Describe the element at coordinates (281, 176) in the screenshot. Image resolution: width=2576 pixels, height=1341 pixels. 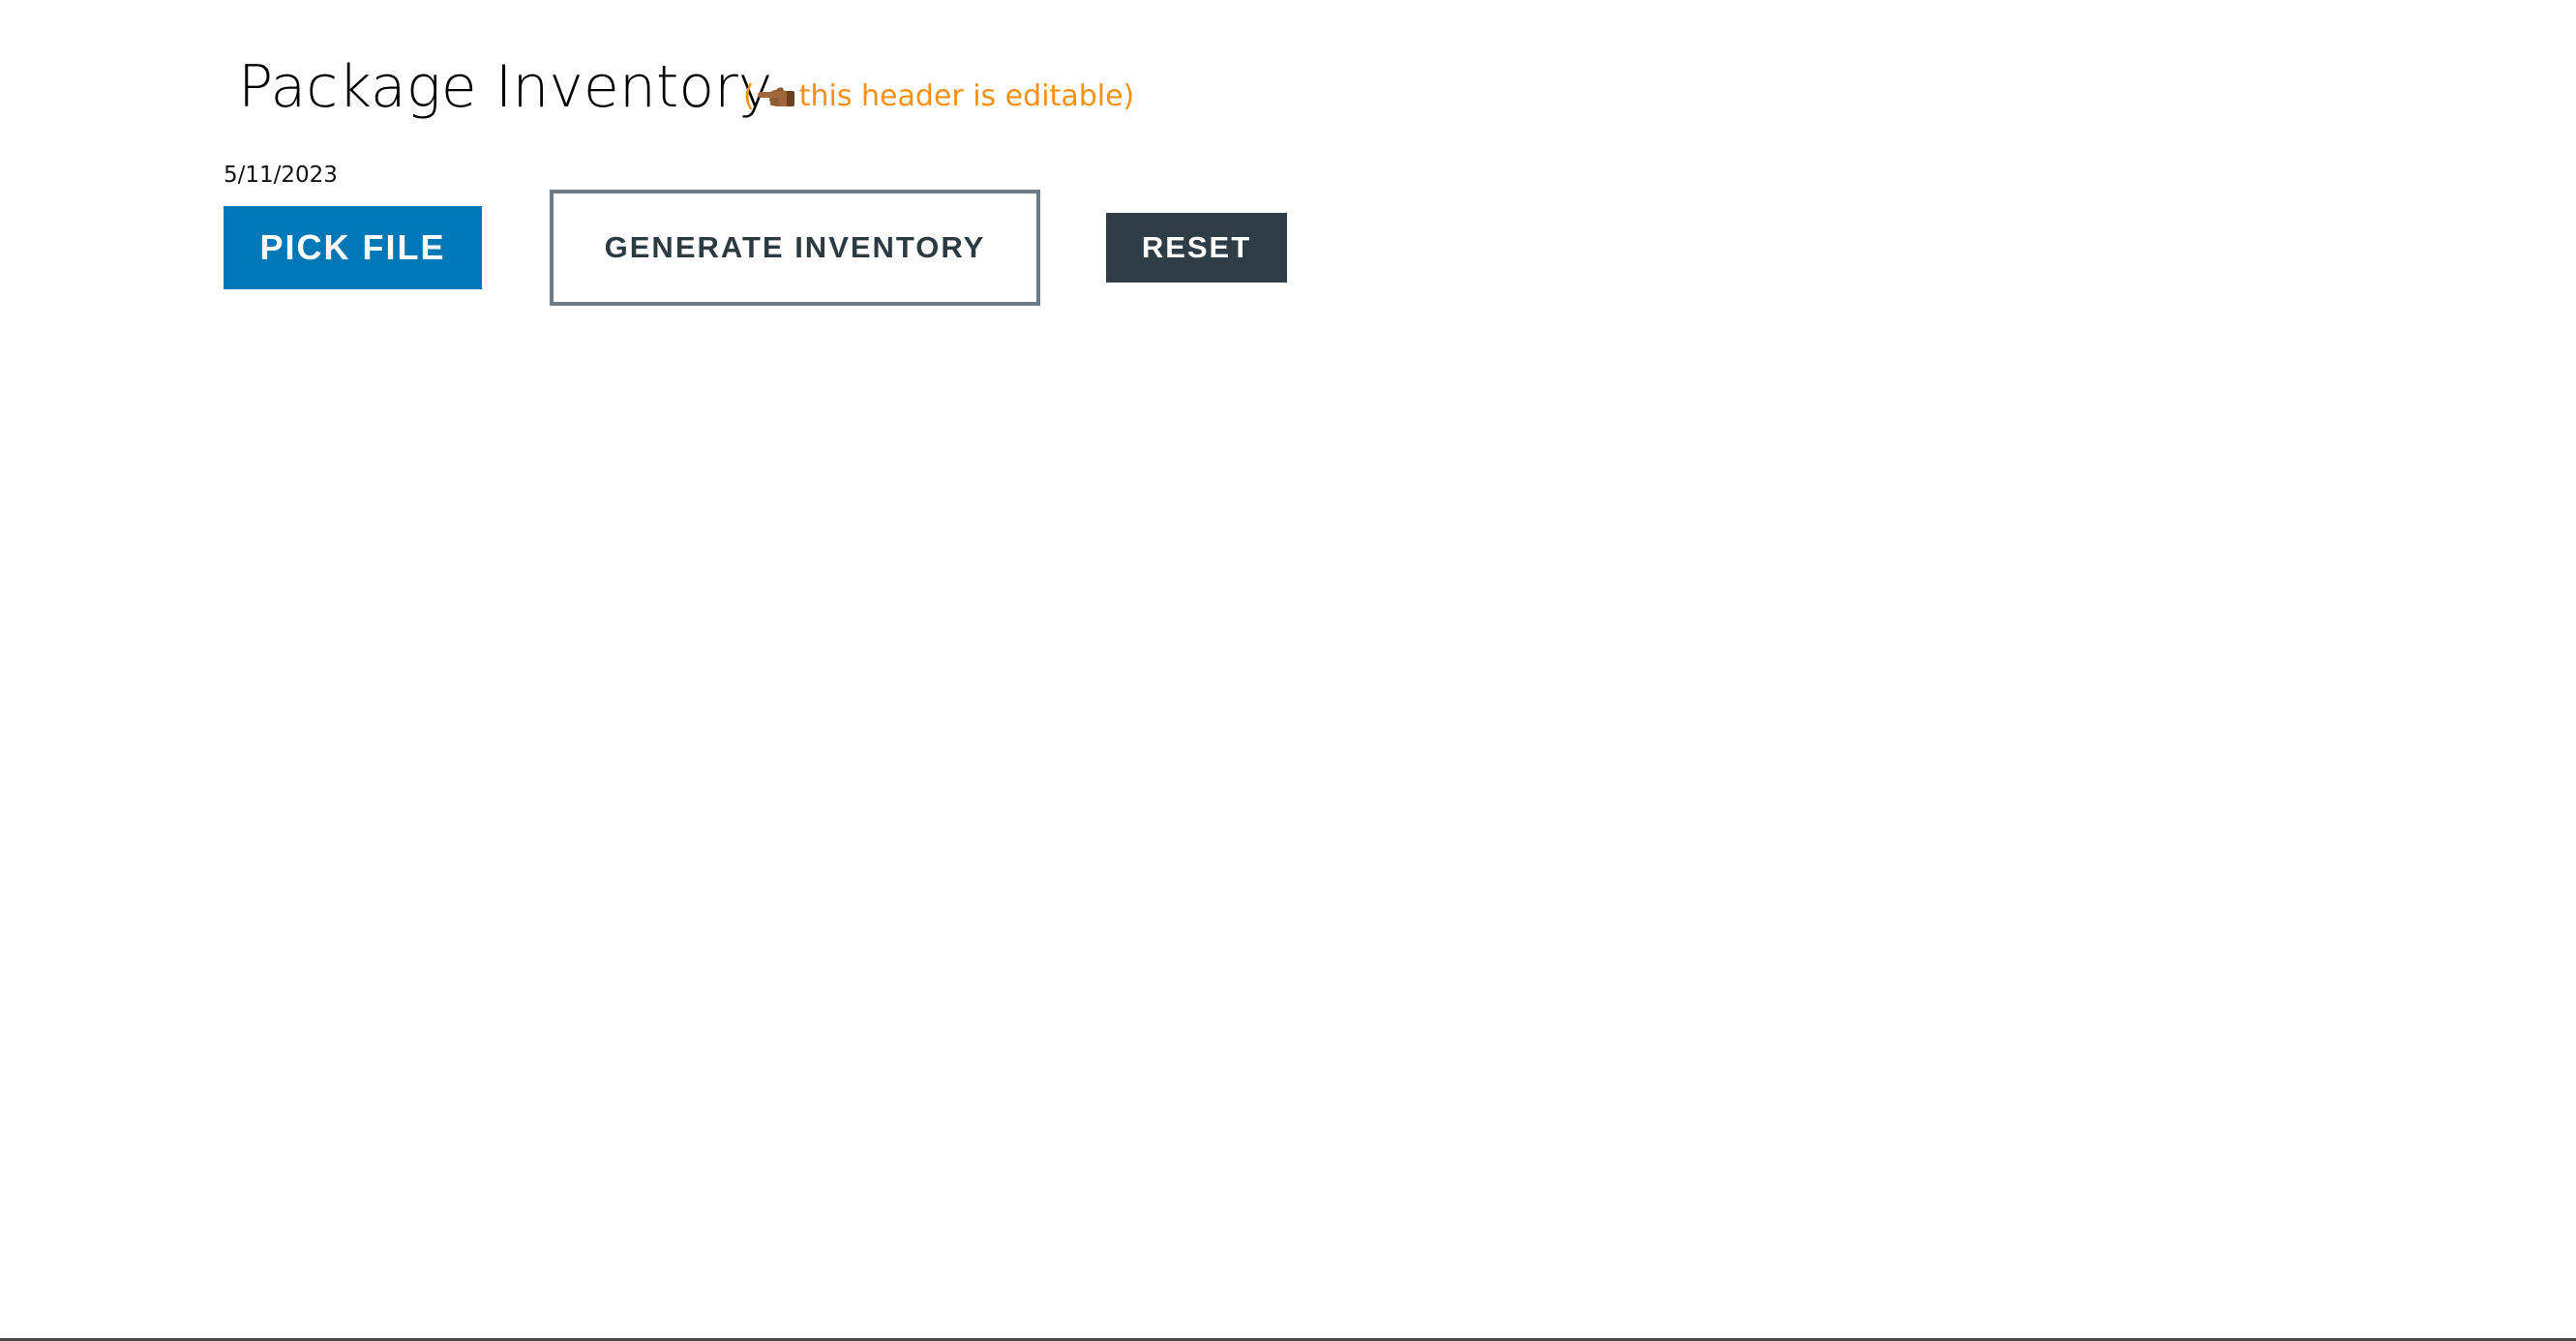
I see `current-date: 5/11/2023` at that location.